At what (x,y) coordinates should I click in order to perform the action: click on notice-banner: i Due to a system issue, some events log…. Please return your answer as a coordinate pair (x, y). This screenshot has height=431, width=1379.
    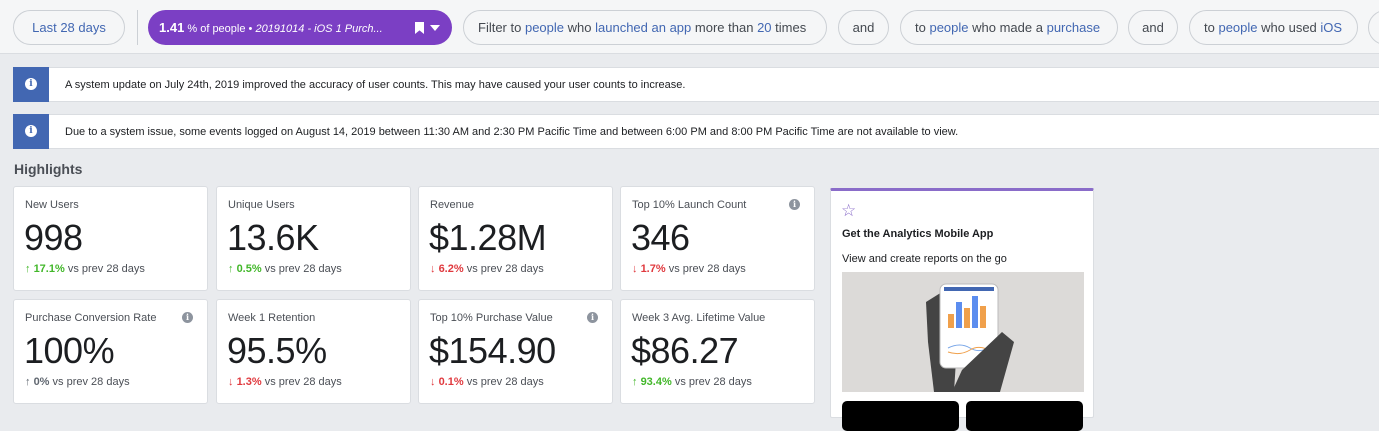
    Looking at the image, I should click on (696, 131).